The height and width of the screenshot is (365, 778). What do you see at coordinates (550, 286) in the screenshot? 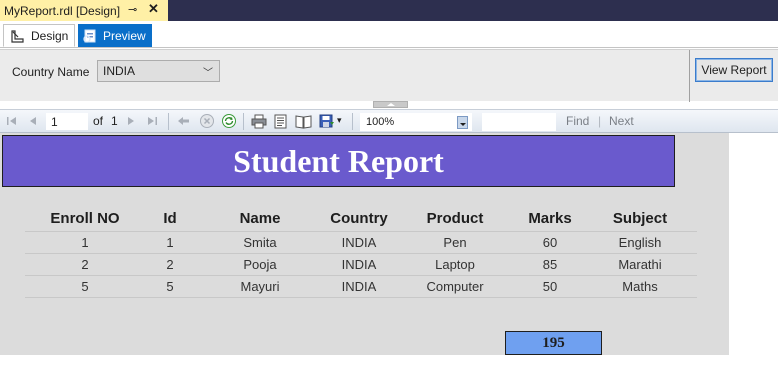
I see `table-cell: 50` at bounding box center [550, 286].